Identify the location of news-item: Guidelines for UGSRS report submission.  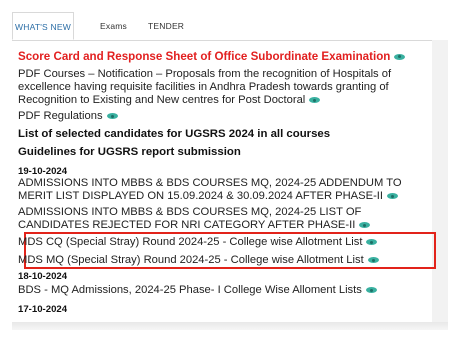
(223, 152).